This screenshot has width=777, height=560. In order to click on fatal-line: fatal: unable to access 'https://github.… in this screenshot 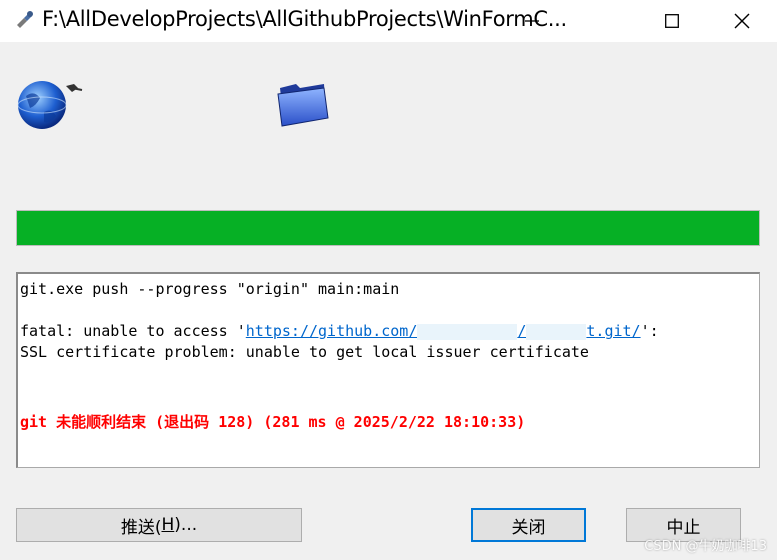, I will do `click(339, 331)`.